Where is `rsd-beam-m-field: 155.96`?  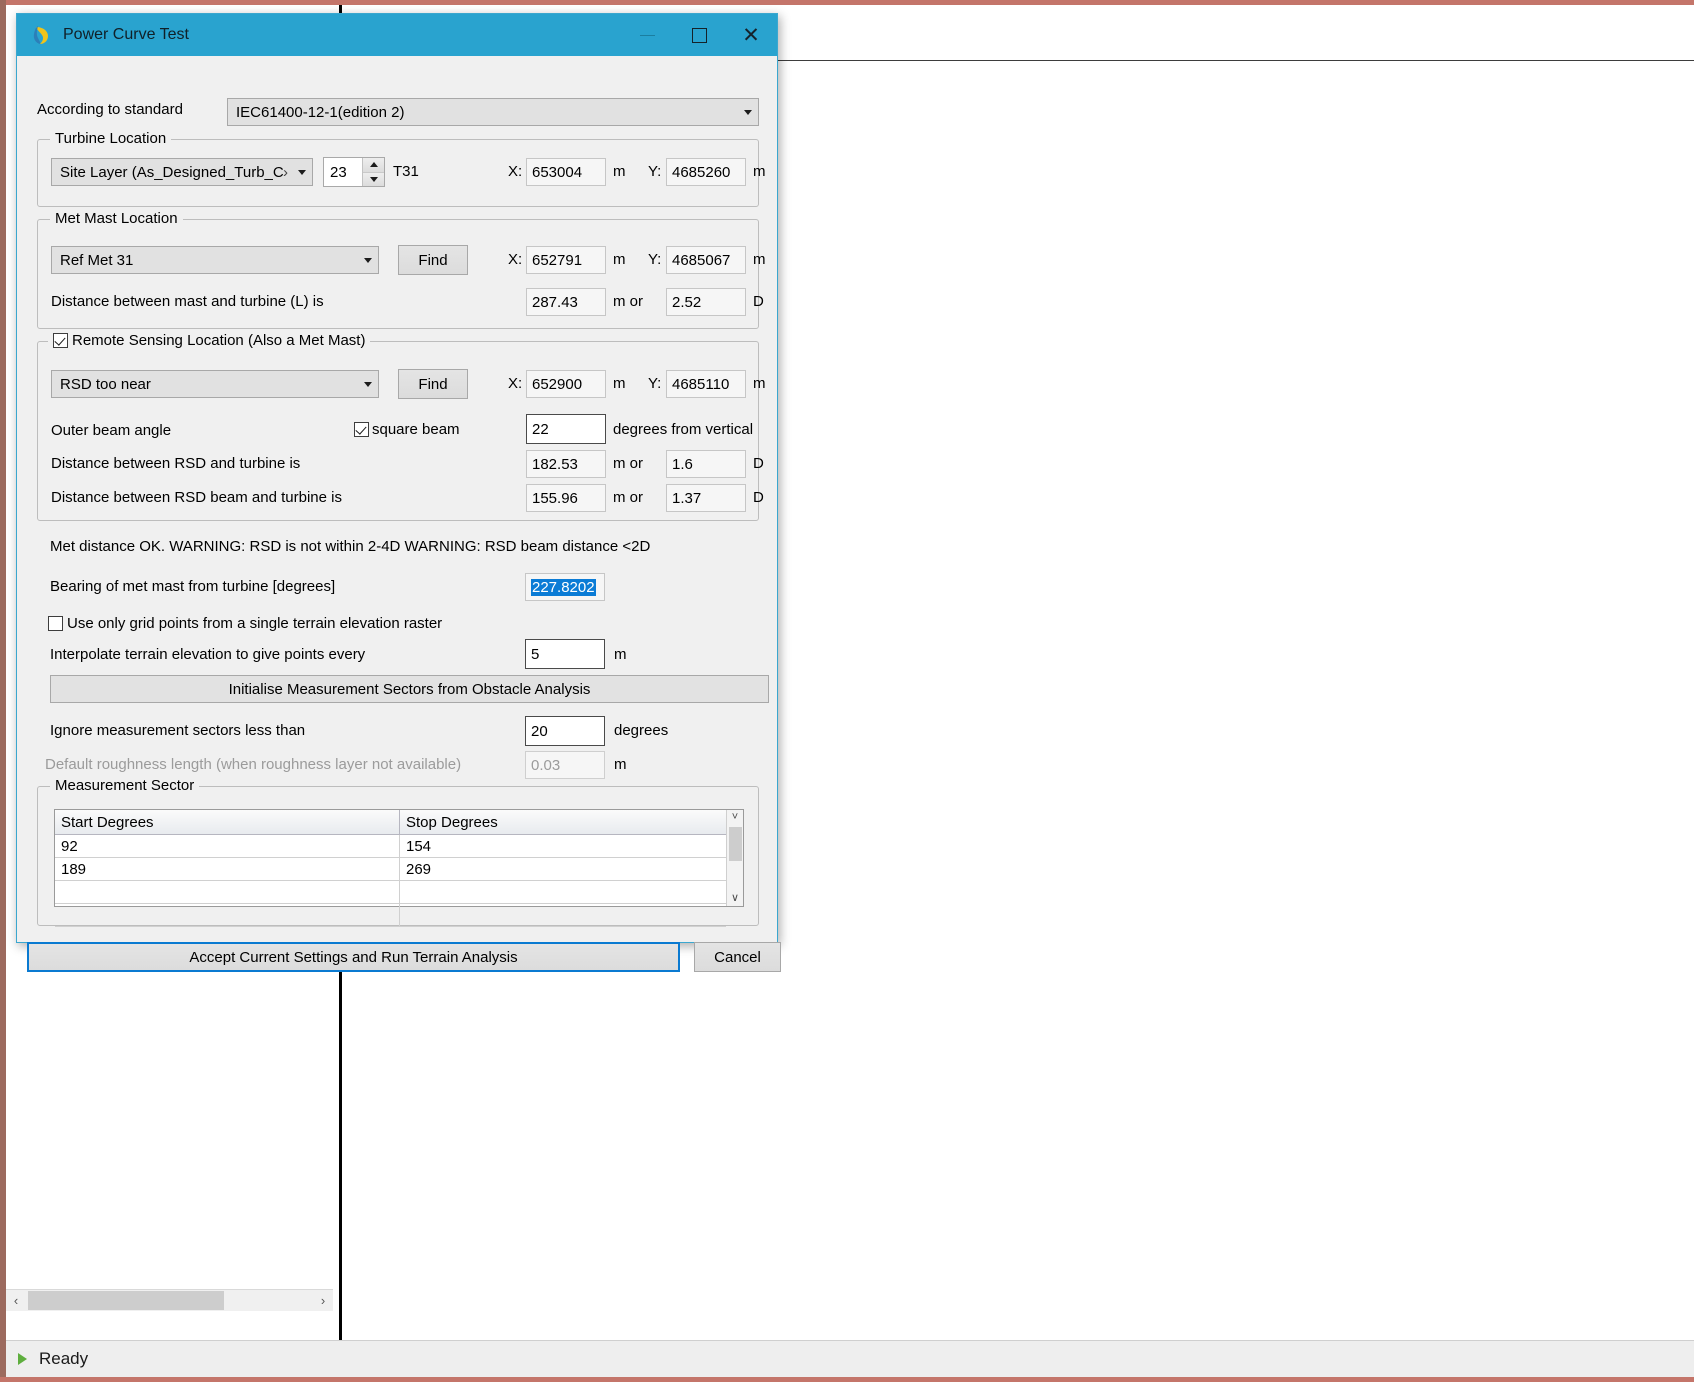
rsd-beam-m-field: 155.96 is located at coordinates (566, 498).